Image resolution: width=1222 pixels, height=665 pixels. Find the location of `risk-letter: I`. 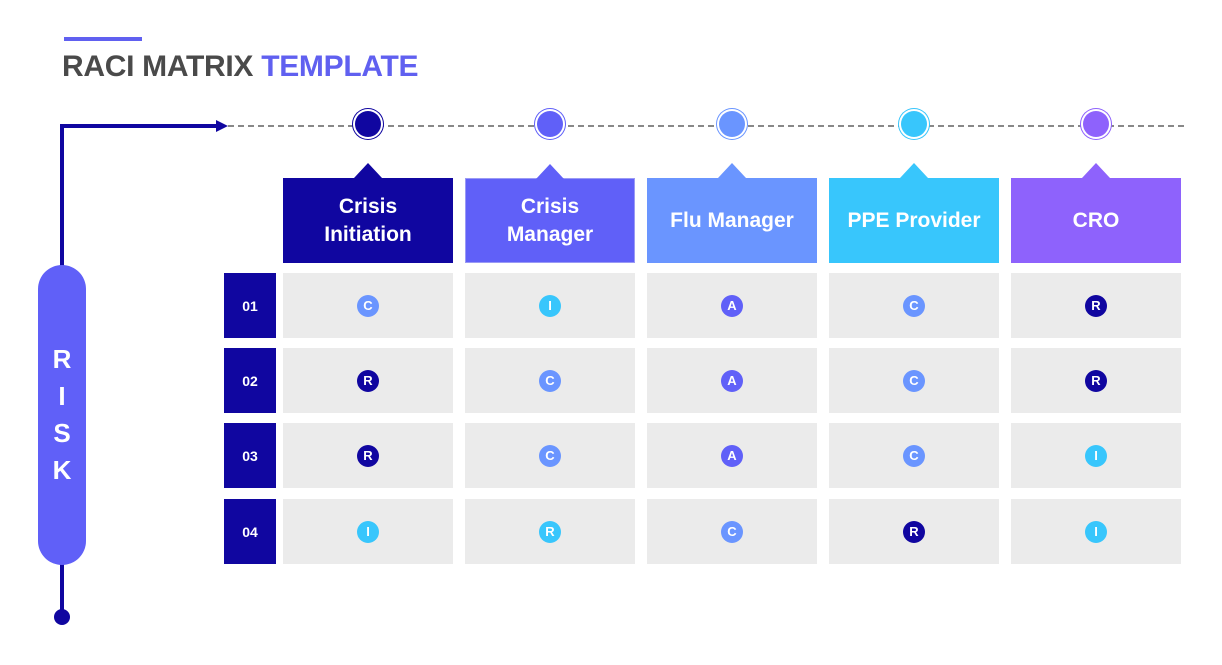

risk-letter: I is located at coordinates (62, 396).